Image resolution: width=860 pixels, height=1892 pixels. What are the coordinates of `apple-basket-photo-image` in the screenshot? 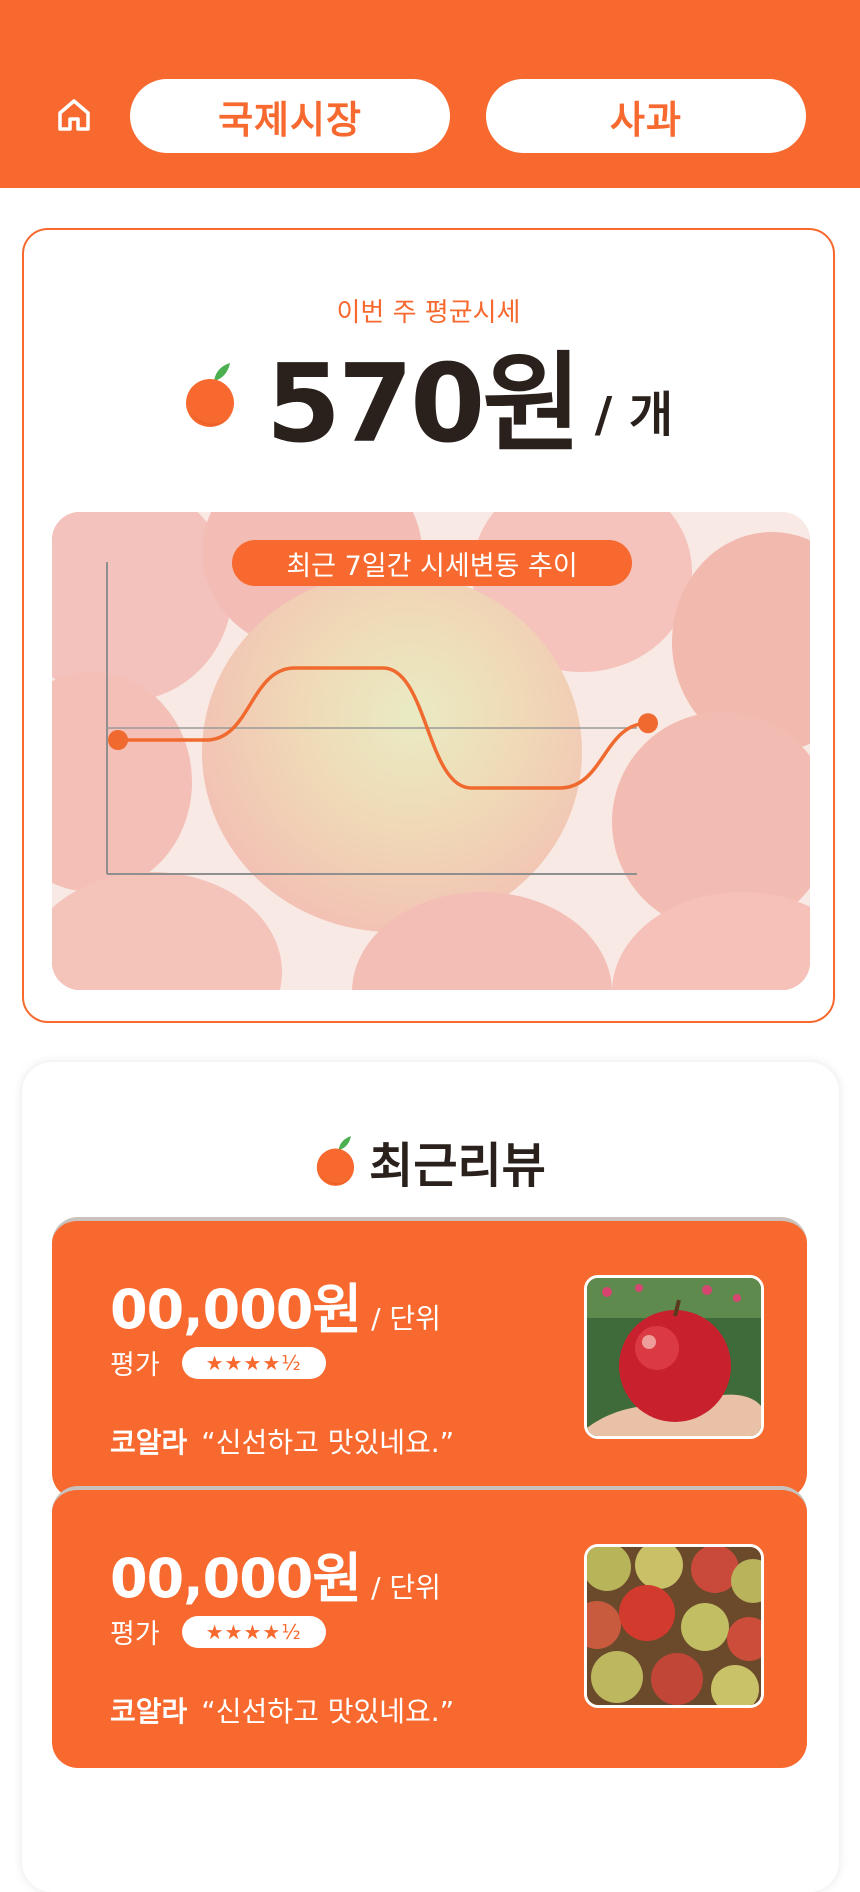 It's located at (674, 1626).